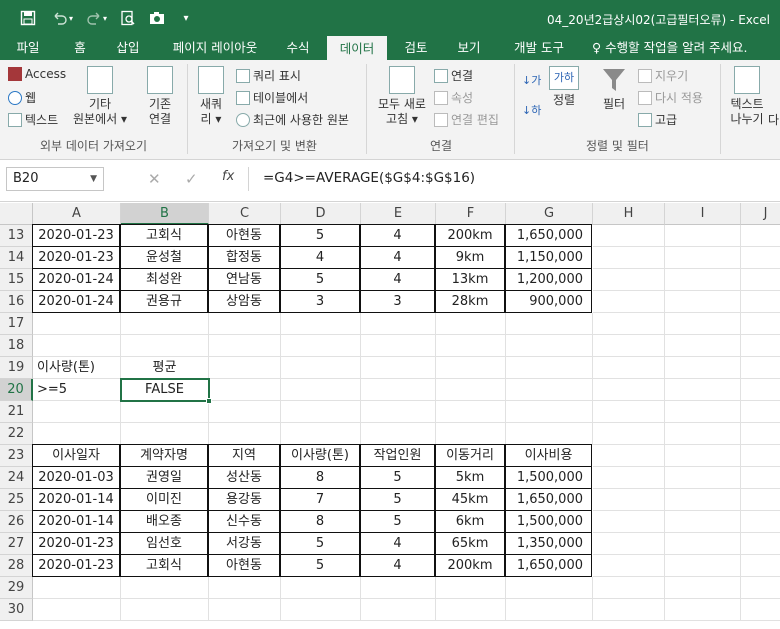 The height and width of the screenshot is (629, 780). I want to click on edit-links-button: 연결 편집, so click(466, 119).